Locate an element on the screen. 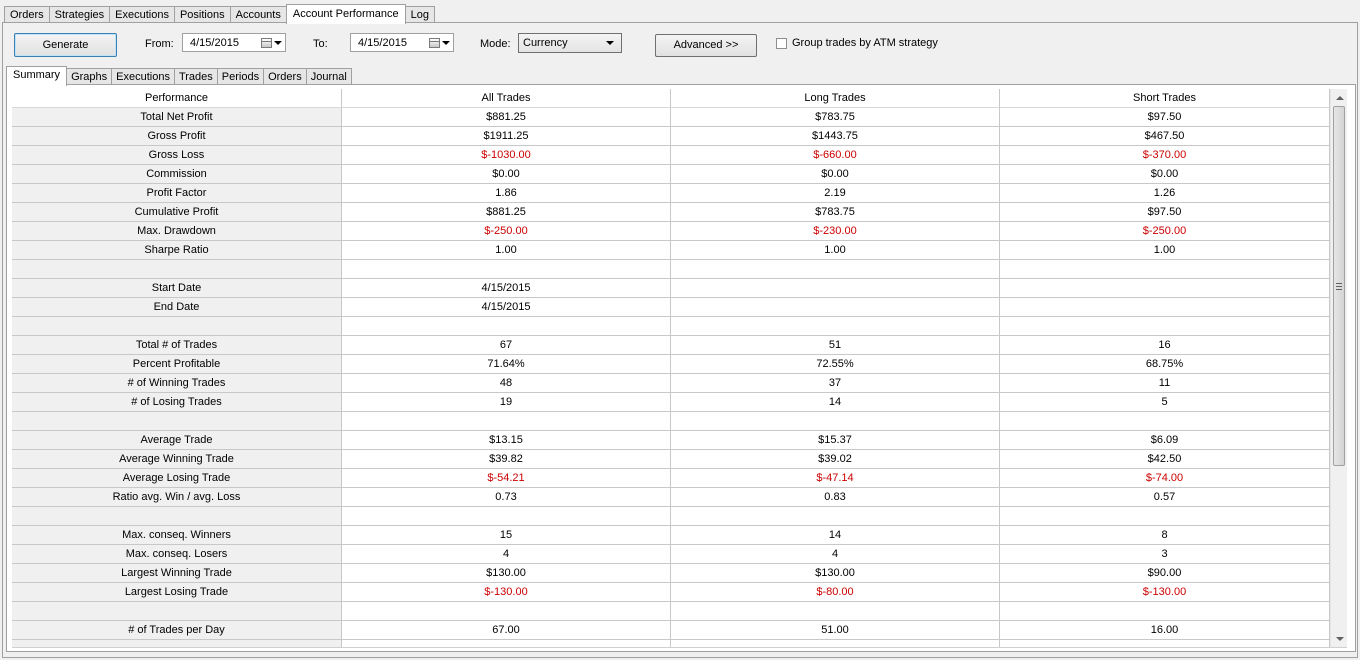  table-row: Gross Profit $1911.25 $1443.75 $467.50 is located at coordinates (671, 136).